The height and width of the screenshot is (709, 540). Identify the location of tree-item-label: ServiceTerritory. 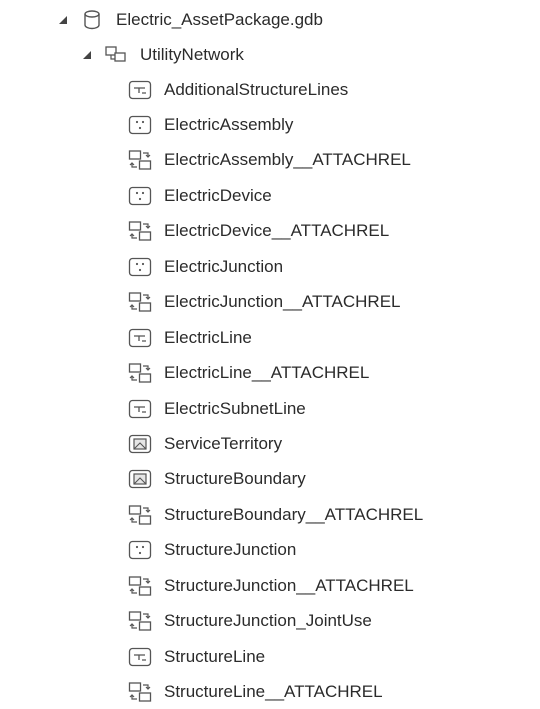
(223, 443).